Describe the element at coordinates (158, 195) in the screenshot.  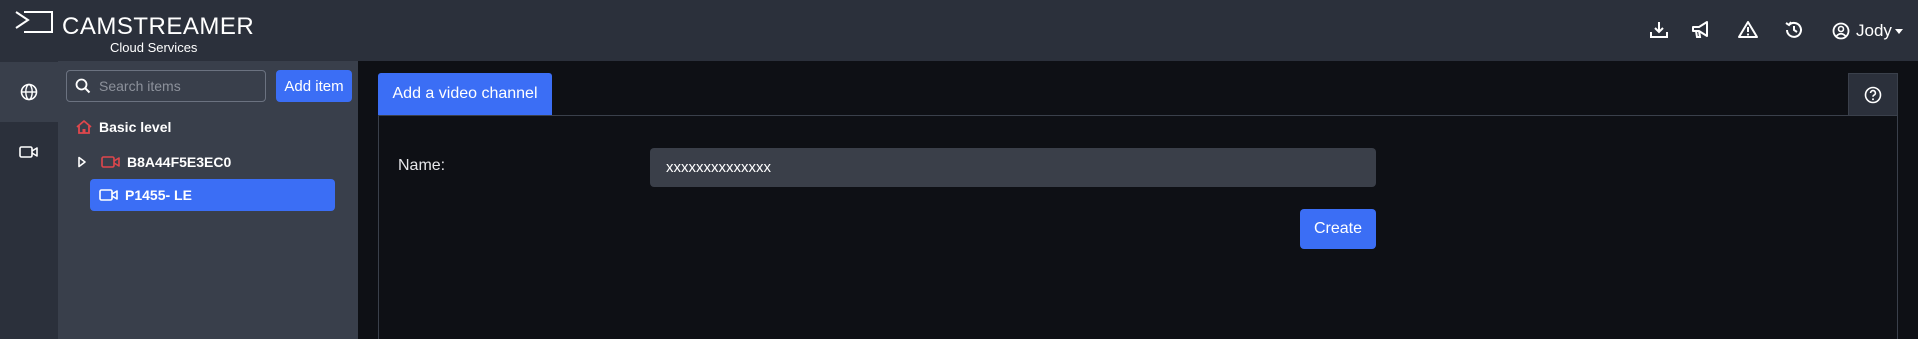
I see `tree-item-label: P1455- LE` at that location.